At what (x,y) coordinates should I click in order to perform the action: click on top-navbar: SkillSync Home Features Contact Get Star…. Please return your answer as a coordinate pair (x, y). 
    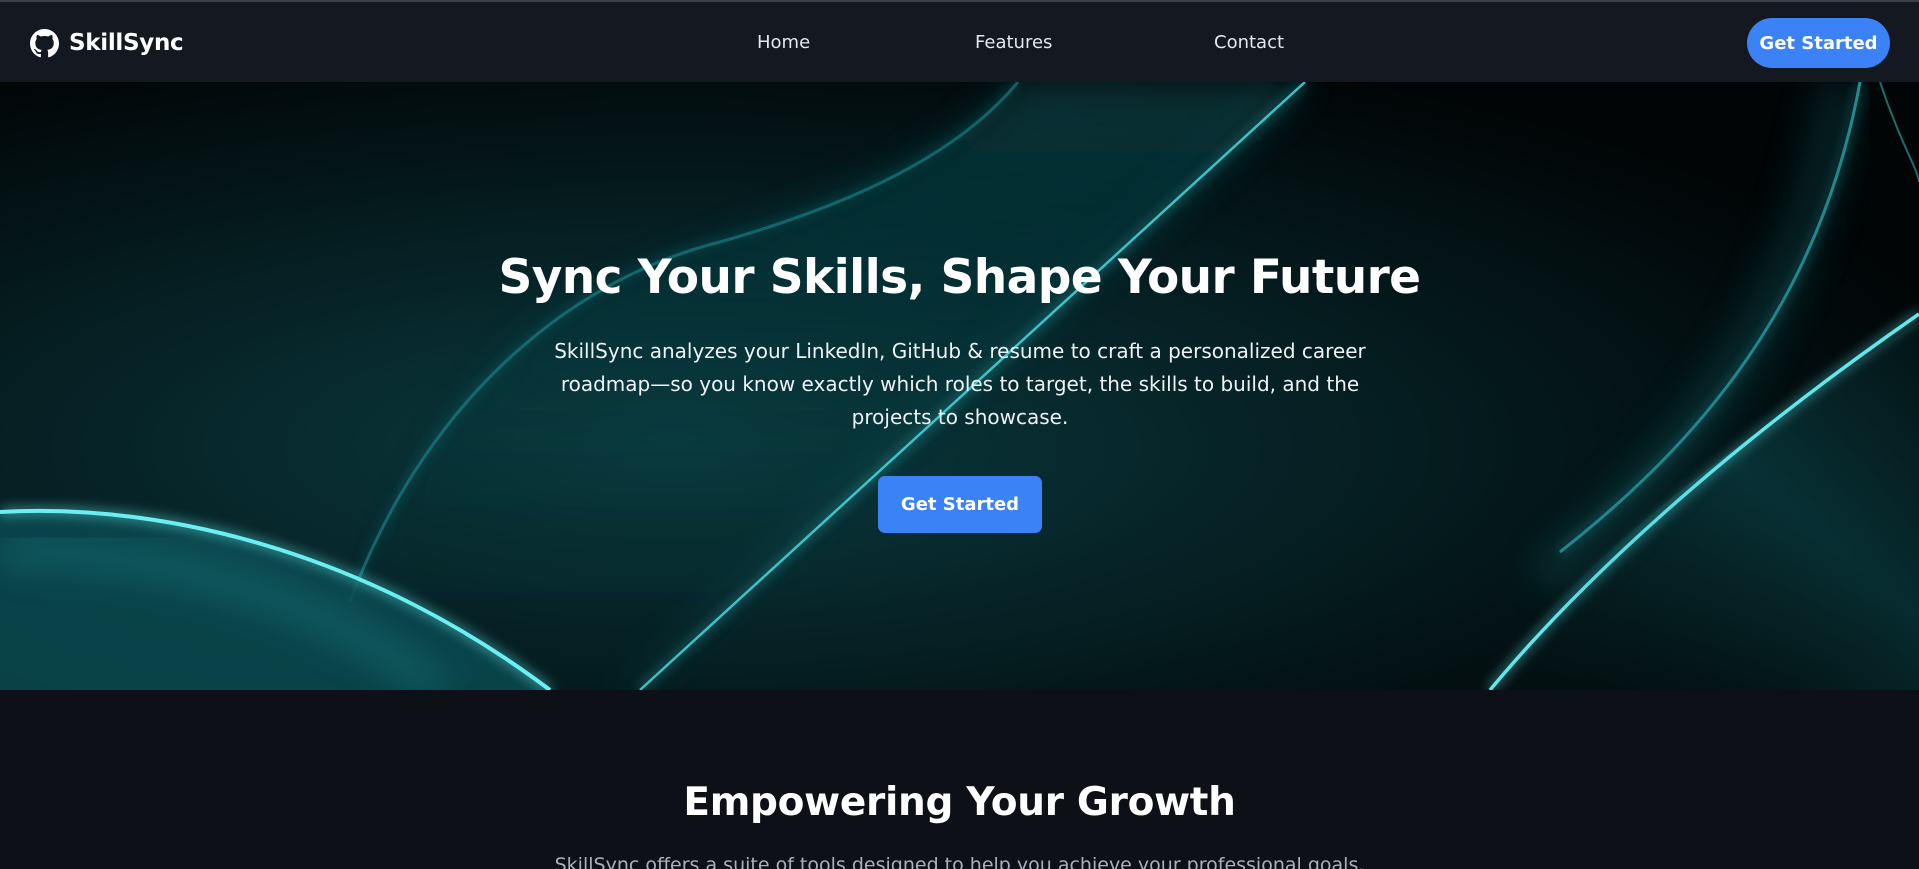
    Looking at the image, I should click on (959, 41).